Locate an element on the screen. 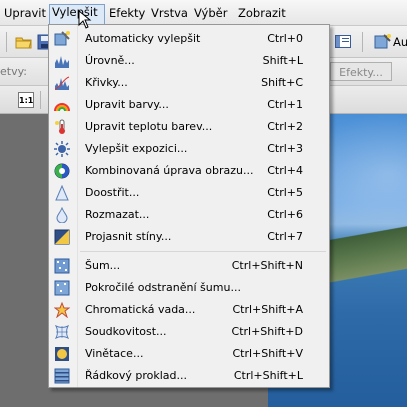 This screenshot has width=407, height=407. advanced-noise-icon is located at coordinates (62, 288).